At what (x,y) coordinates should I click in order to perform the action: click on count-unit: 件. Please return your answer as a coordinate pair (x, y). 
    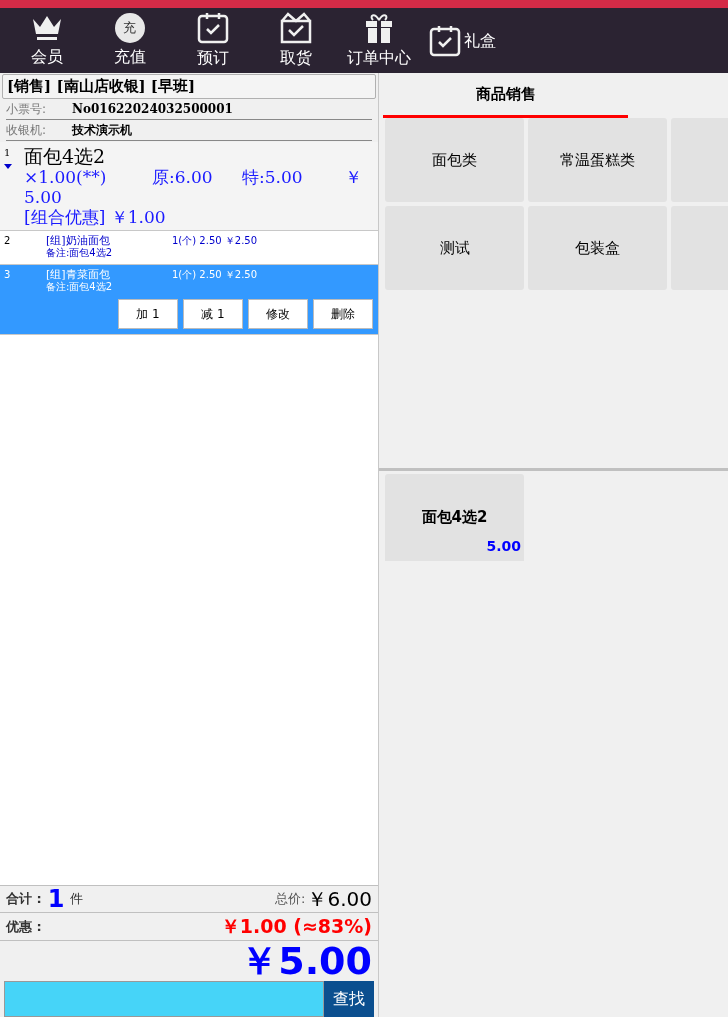
    Looking at the image, I should click on (77, 899).